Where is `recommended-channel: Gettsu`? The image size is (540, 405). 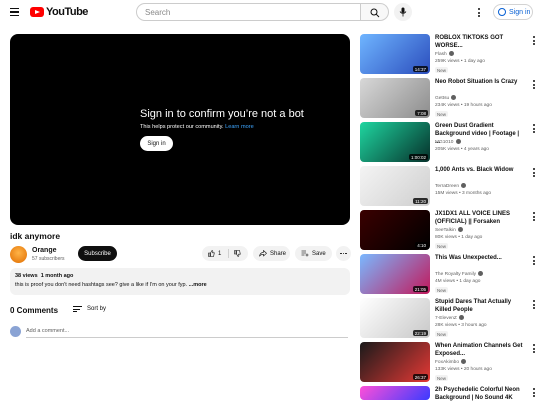 recommended-channel: Gettsu is located at coordinates (446, 98).